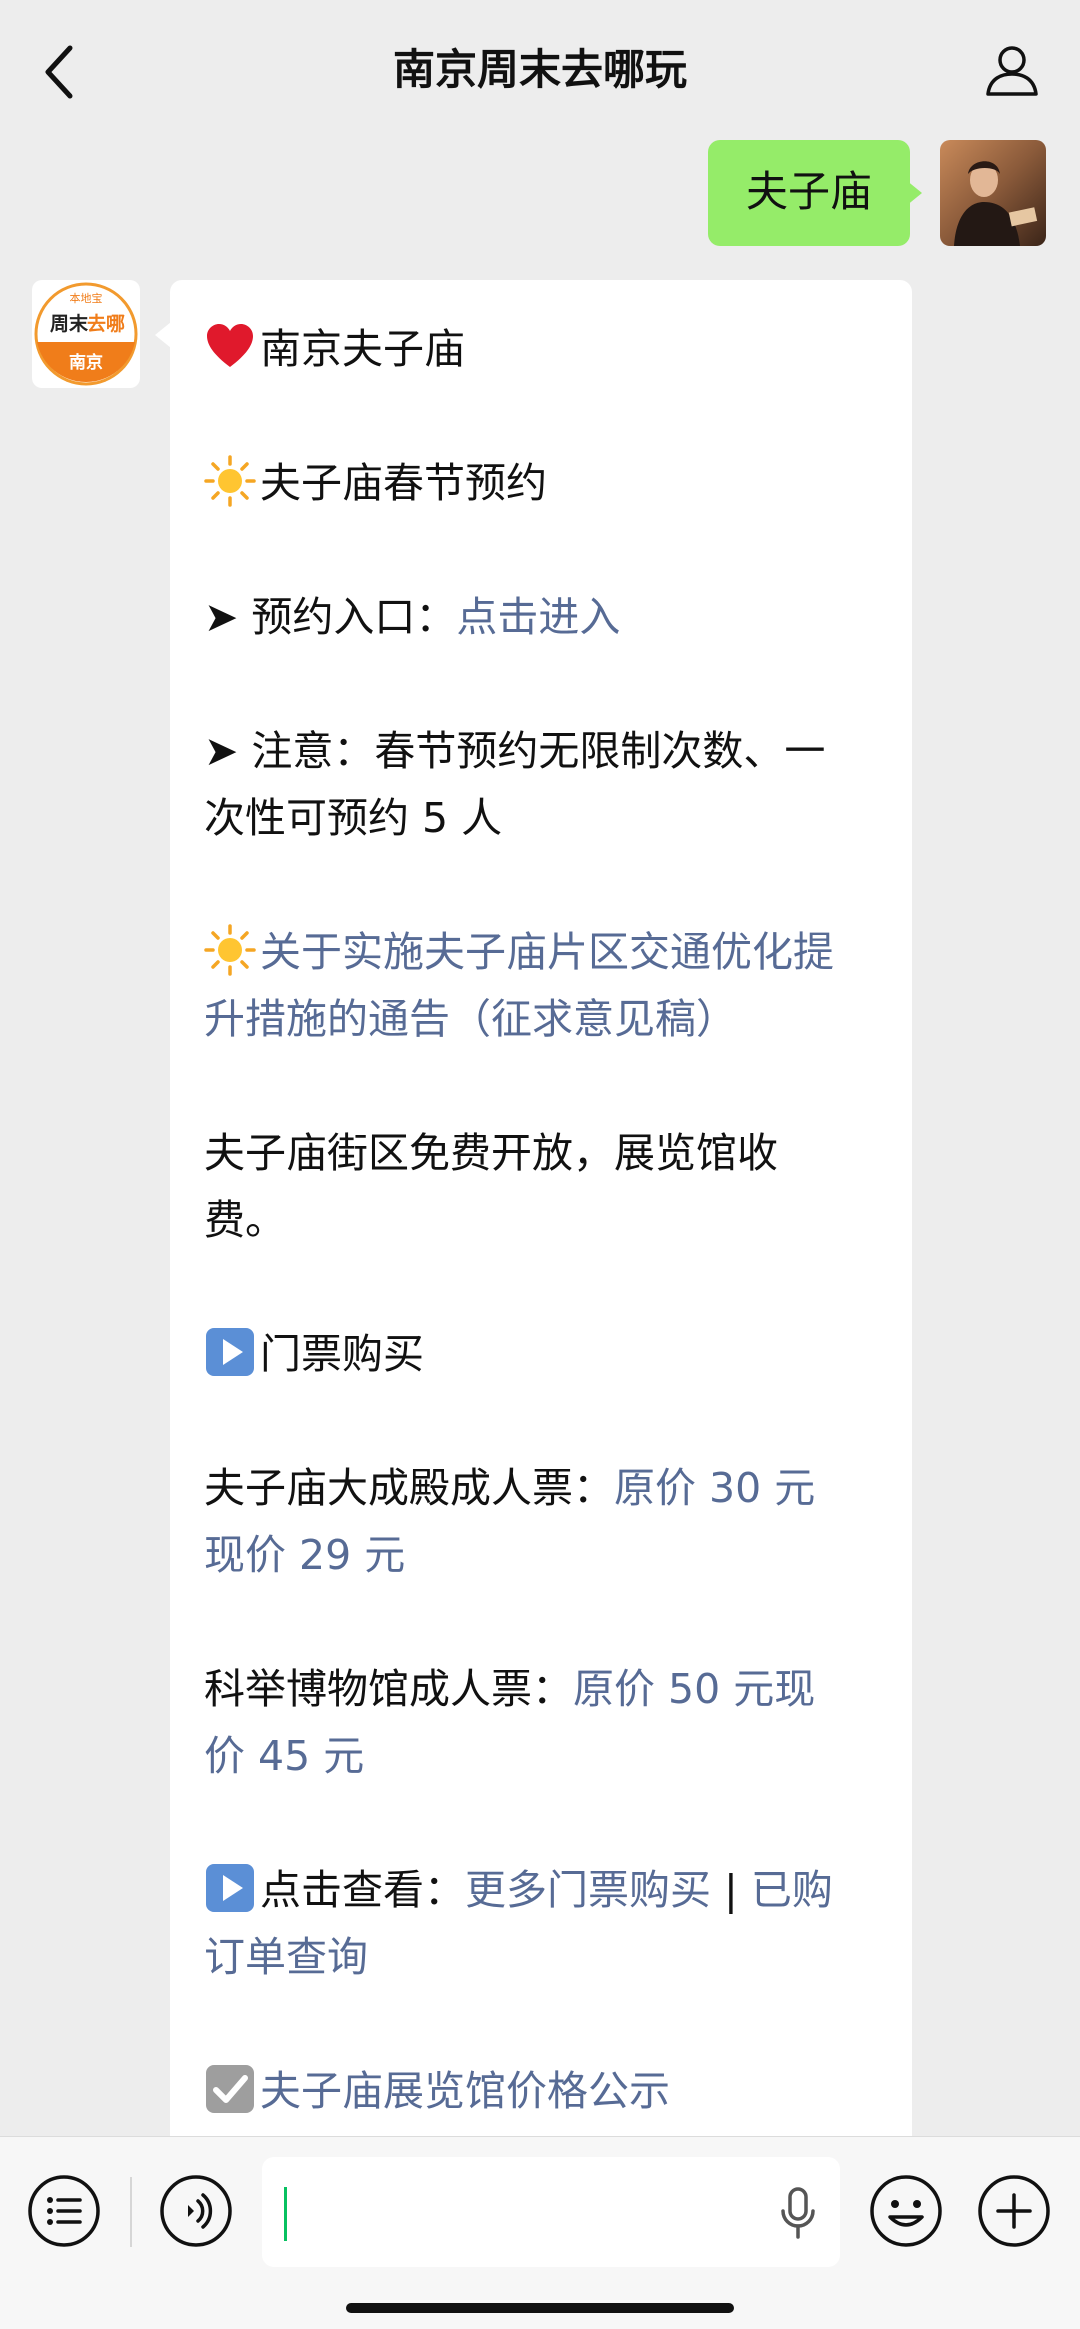  I want to click on admission-info: 夫子庙街区免费开放，展览馆收 费。, so click(491, 1186).